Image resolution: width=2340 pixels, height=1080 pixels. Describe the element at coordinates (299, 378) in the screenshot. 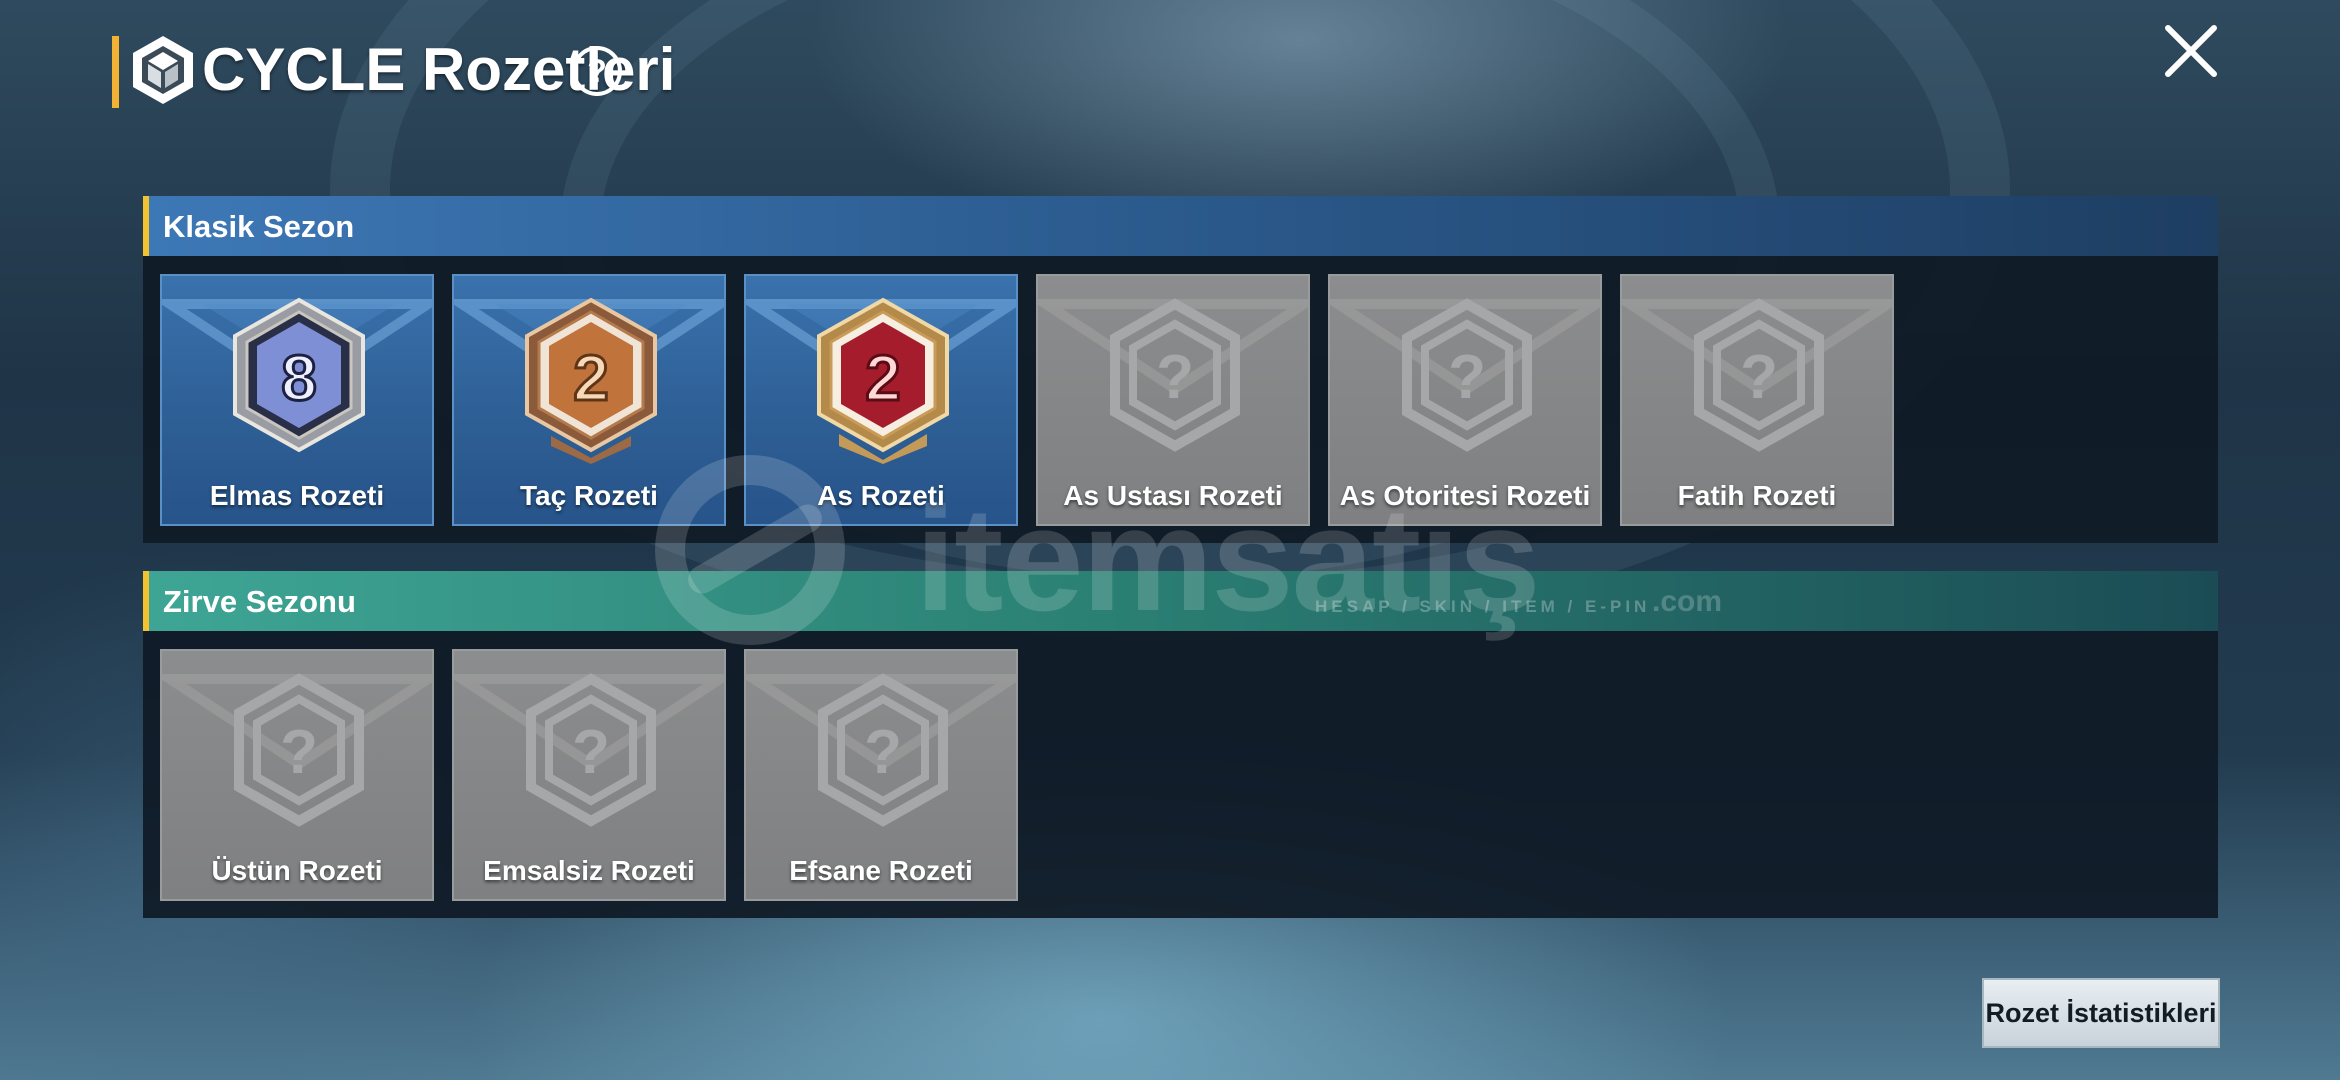

I see `svg-text: 8` at that location.